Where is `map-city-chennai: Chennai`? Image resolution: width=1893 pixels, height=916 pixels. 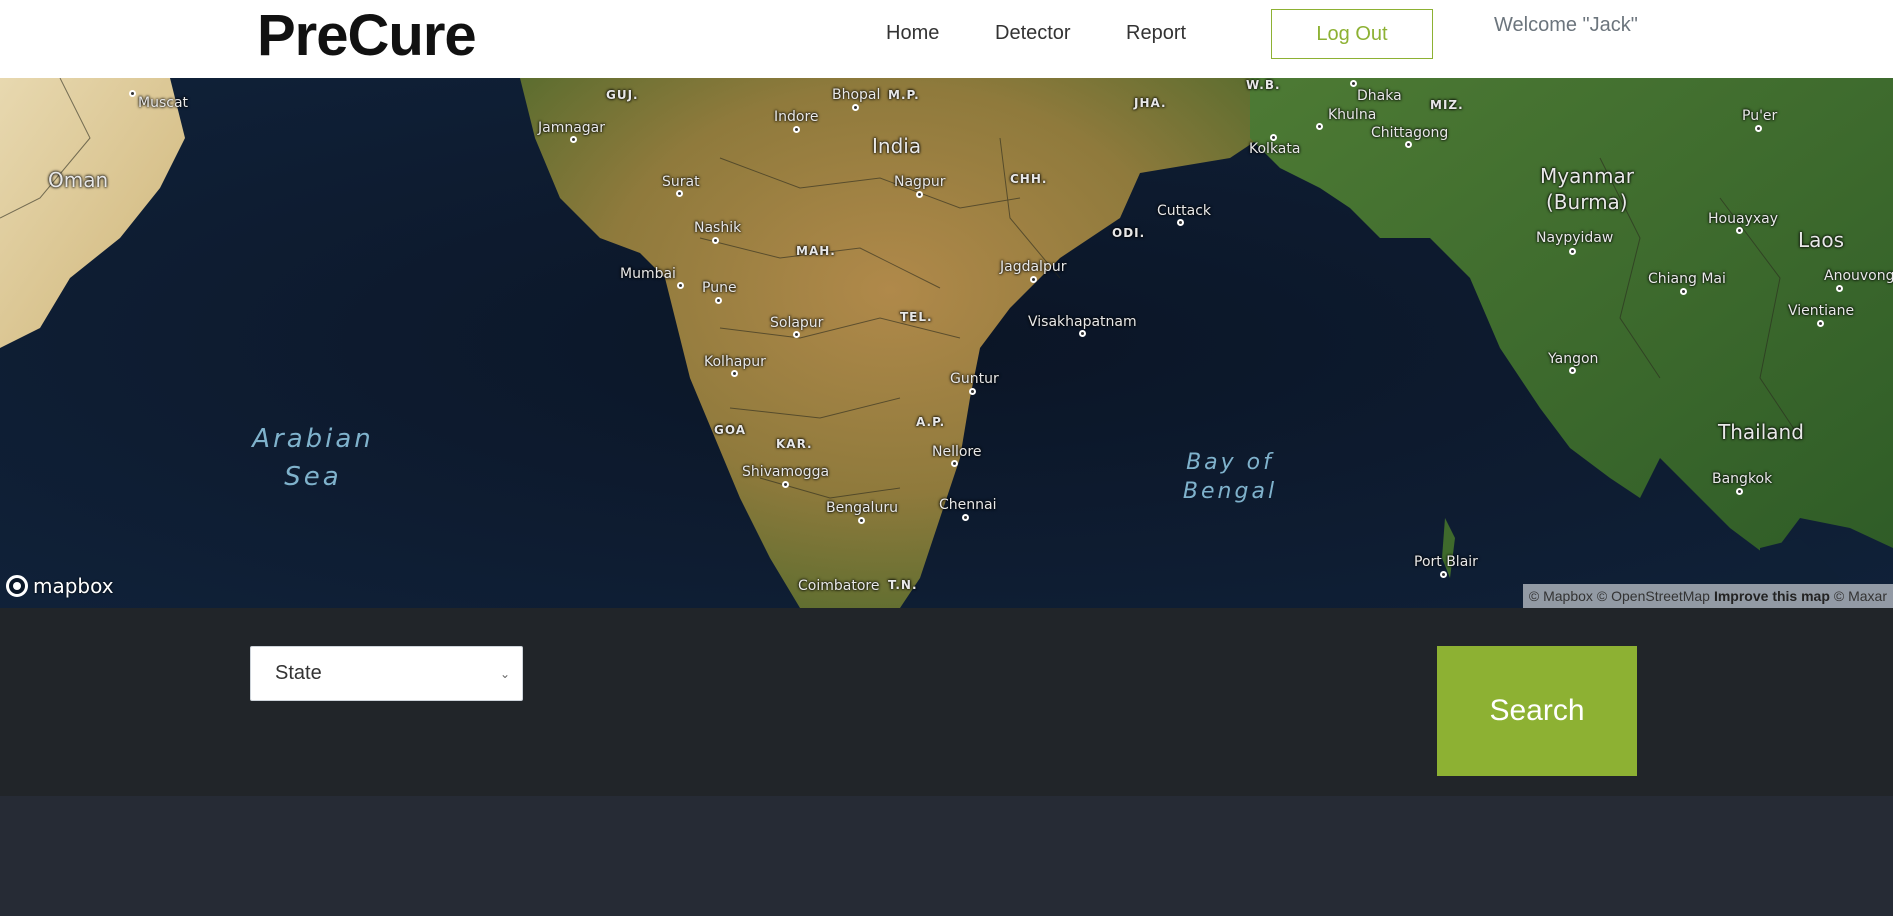 map-city-chennai: Chennai is located at coordinates (968, 505).